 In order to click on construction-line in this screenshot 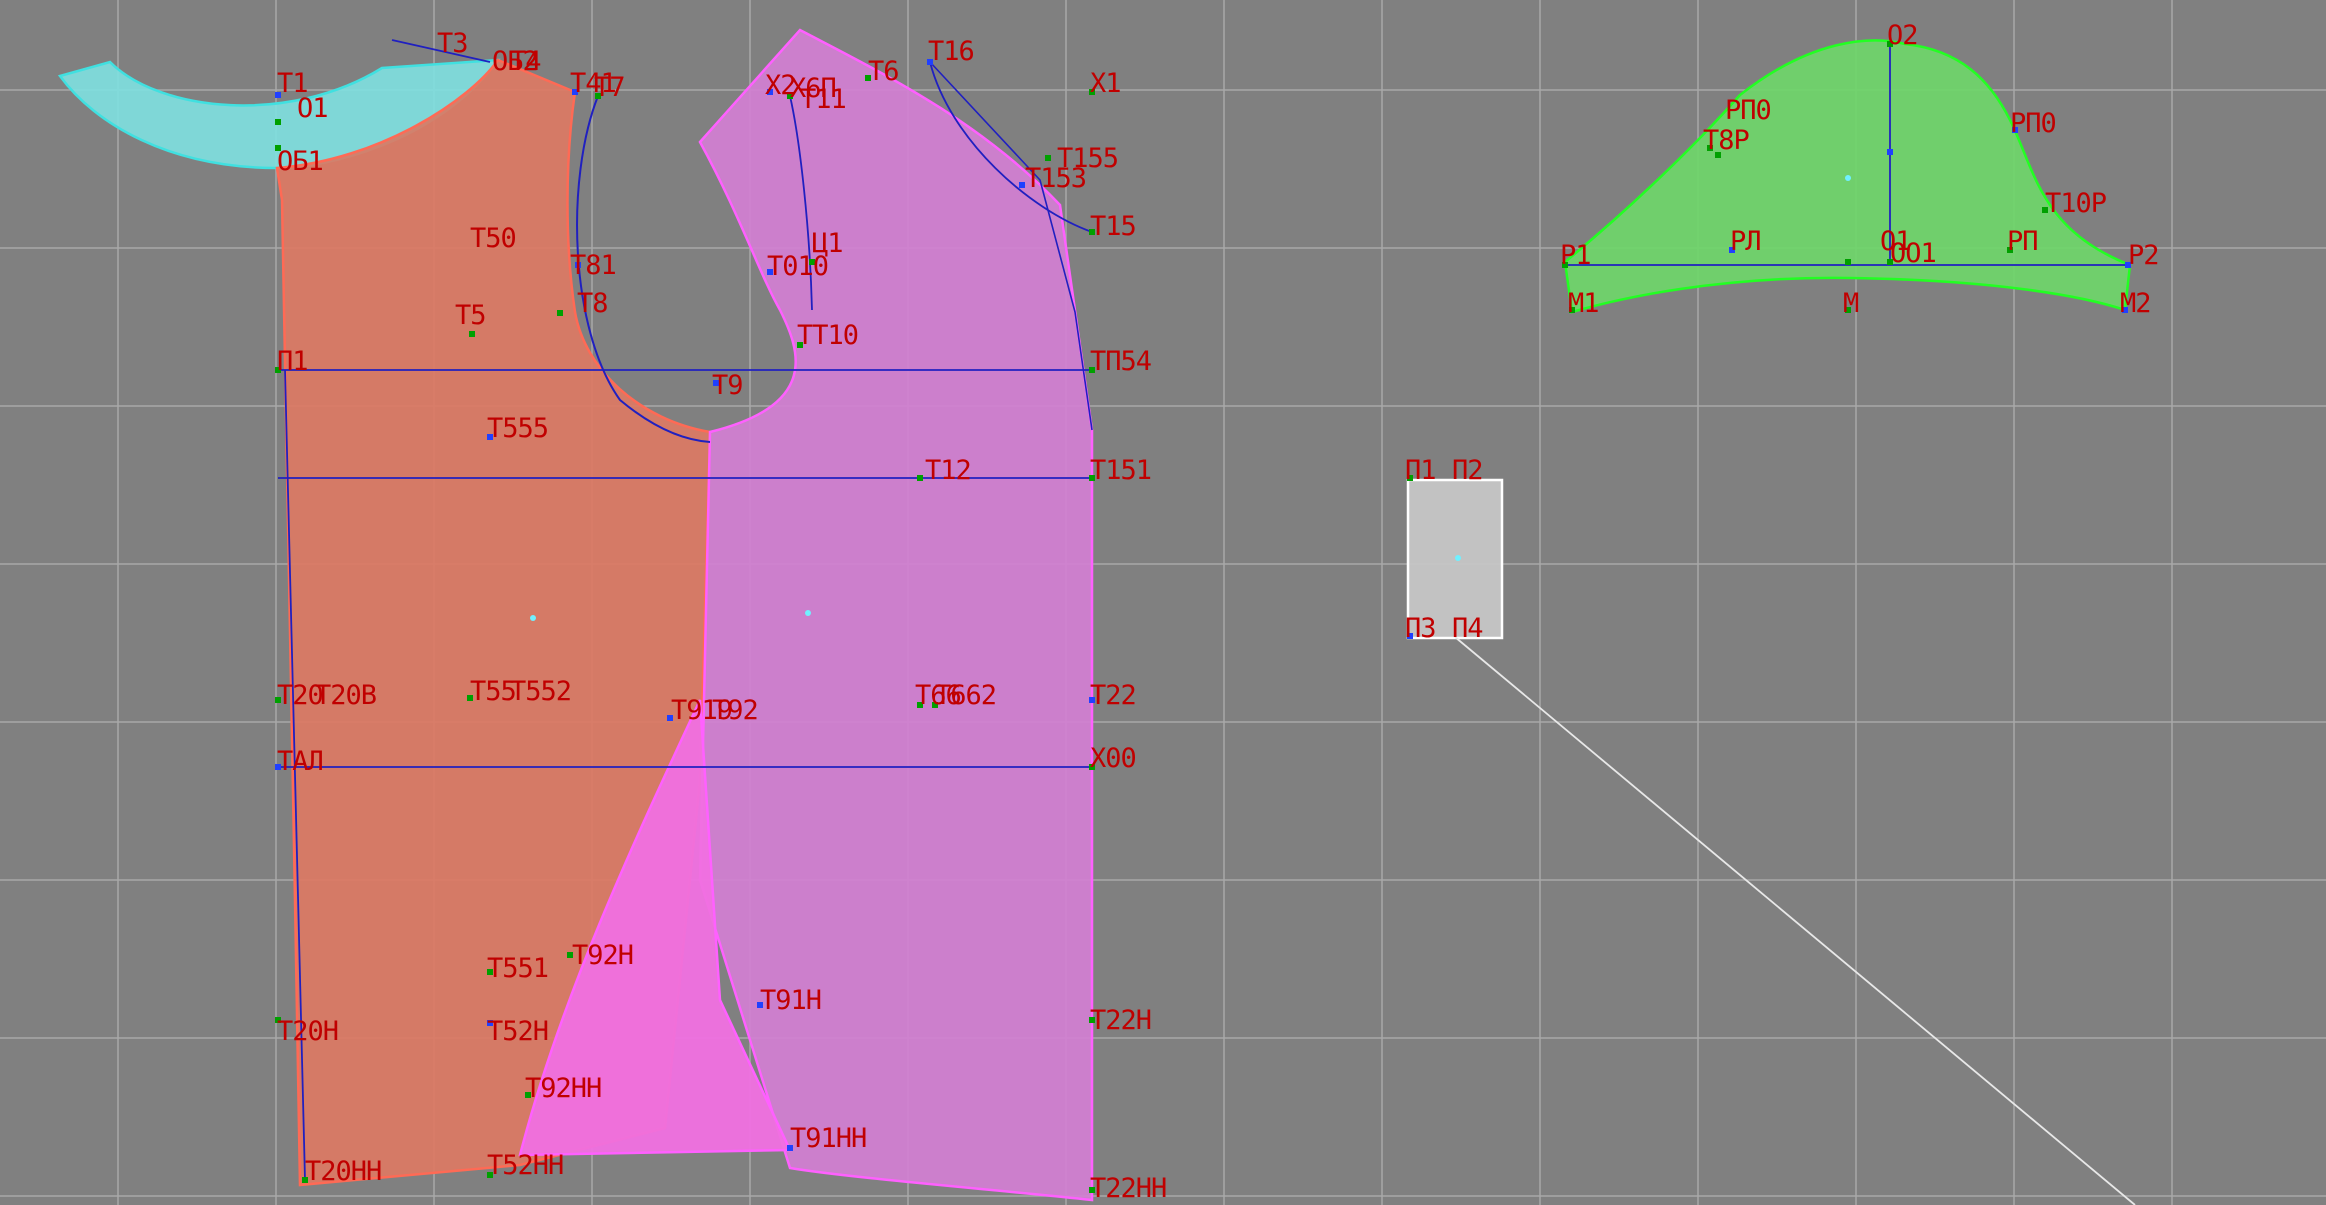, I will do `click(441, 51)`.